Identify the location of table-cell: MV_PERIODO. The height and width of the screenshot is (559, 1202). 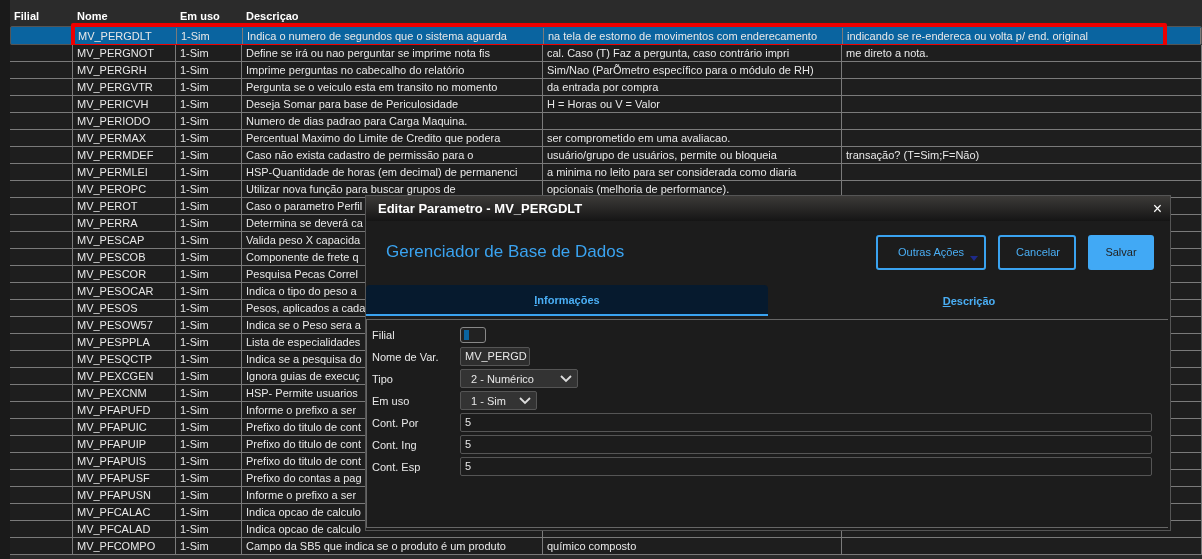
(124, 121).